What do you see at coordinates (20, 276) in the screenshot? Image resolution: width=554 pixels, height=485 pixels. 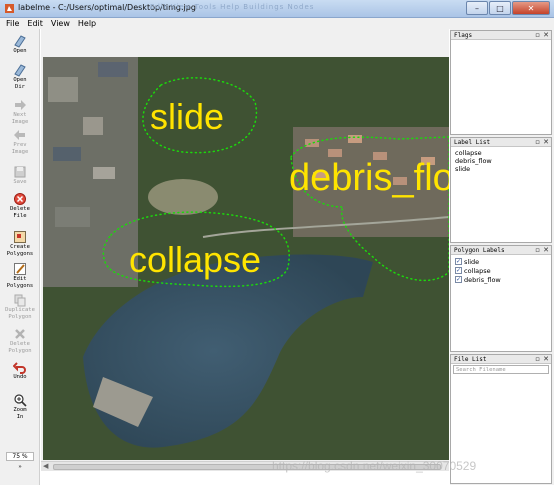 I see `edit-polygons-button: Edit Polygons` at bounding box center [20, 276].